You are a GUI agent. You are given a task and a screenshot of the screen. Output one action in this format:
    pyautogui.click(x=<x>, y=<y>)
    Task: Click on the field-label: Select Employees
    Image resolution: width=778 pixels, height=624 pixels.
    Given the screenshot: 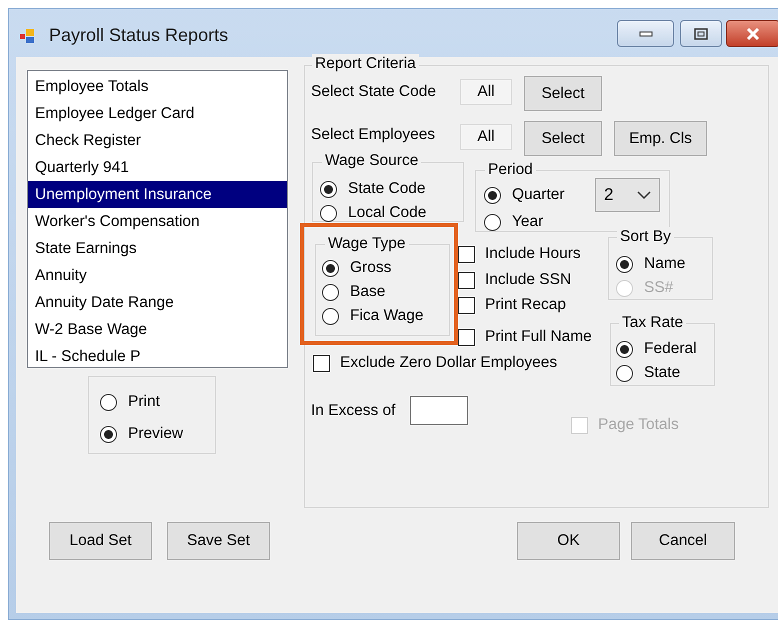 What is the action you would take?
    pyautogui.click(x=373, y=135)
    